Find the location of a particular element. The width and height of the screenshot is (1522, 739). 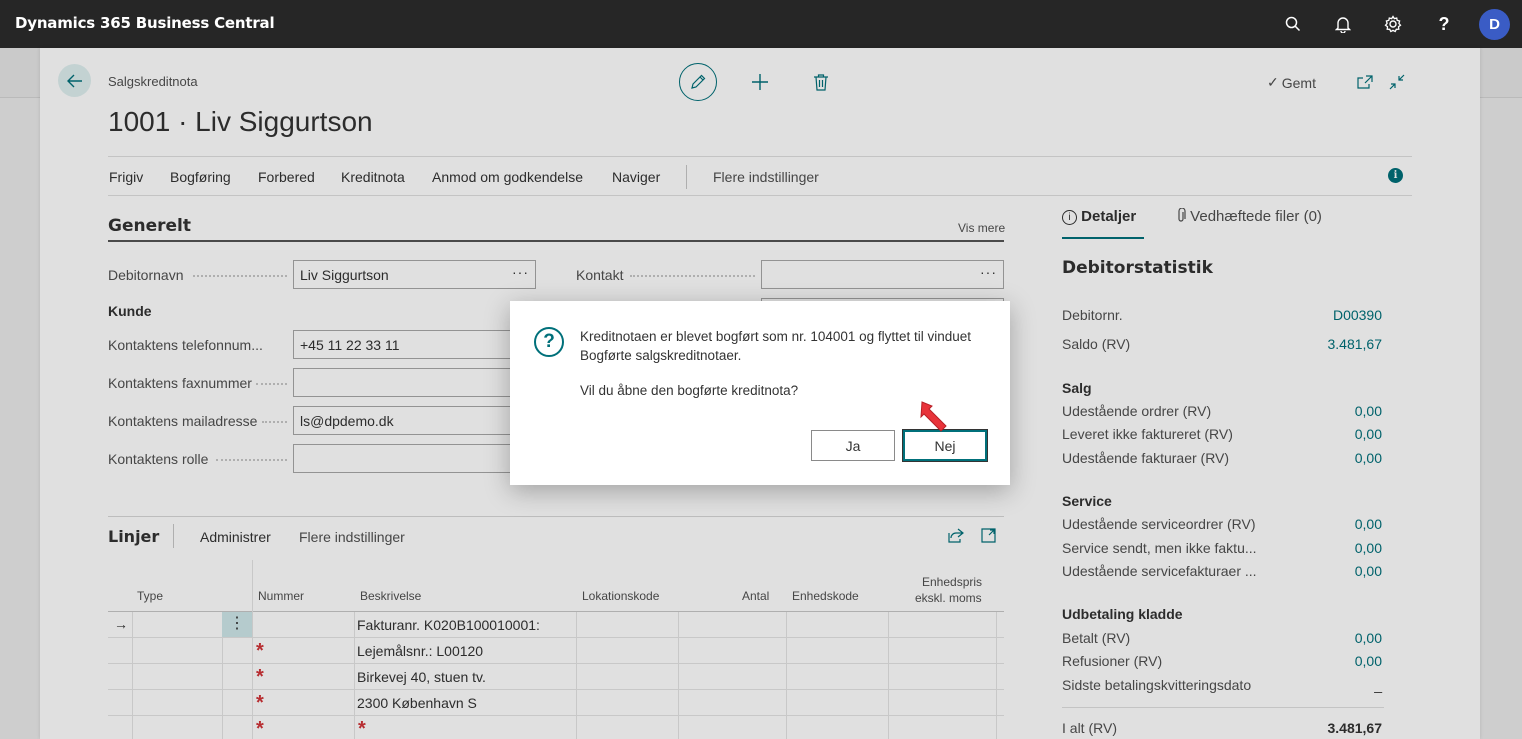

gear-icon is located at coordinates (1393, 24).